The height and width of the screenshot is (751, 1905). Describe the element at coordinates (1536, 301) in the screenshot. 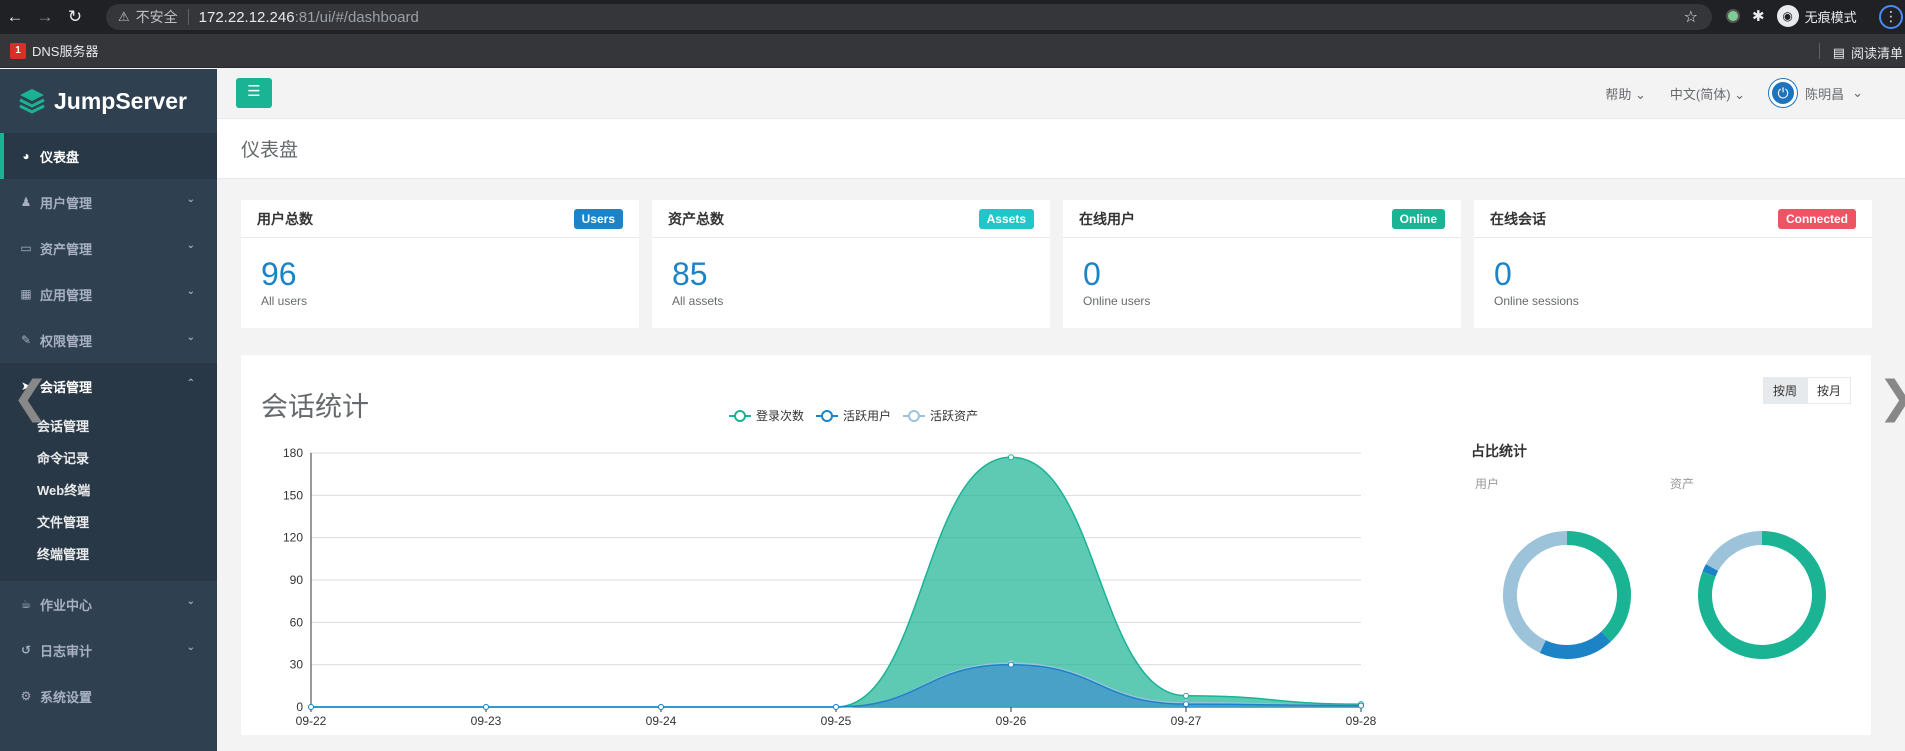

I see `card-subtitle: Online sessions` at that location.